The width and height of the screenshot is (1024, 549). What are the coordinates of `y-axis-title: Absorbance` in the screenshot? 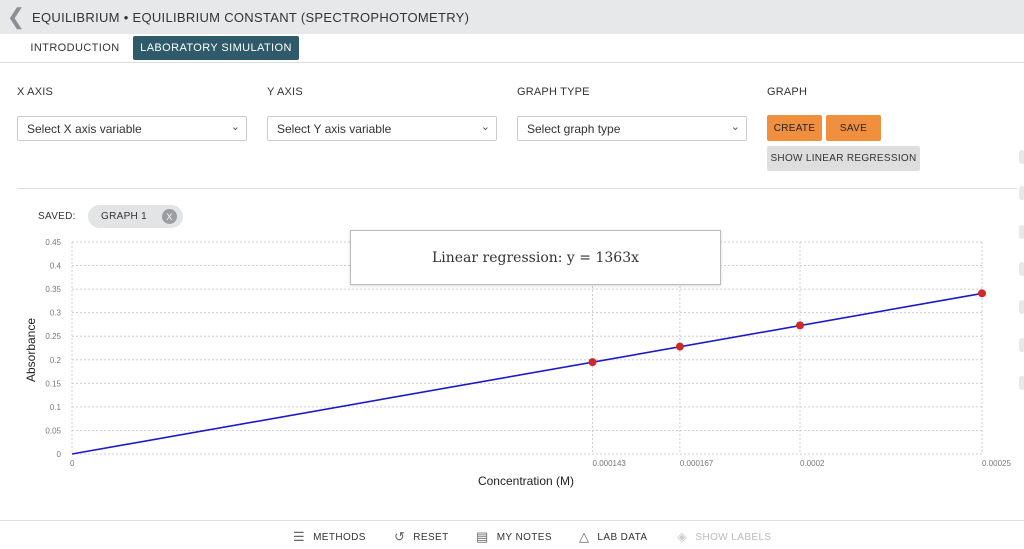 It's located at (31, 350).